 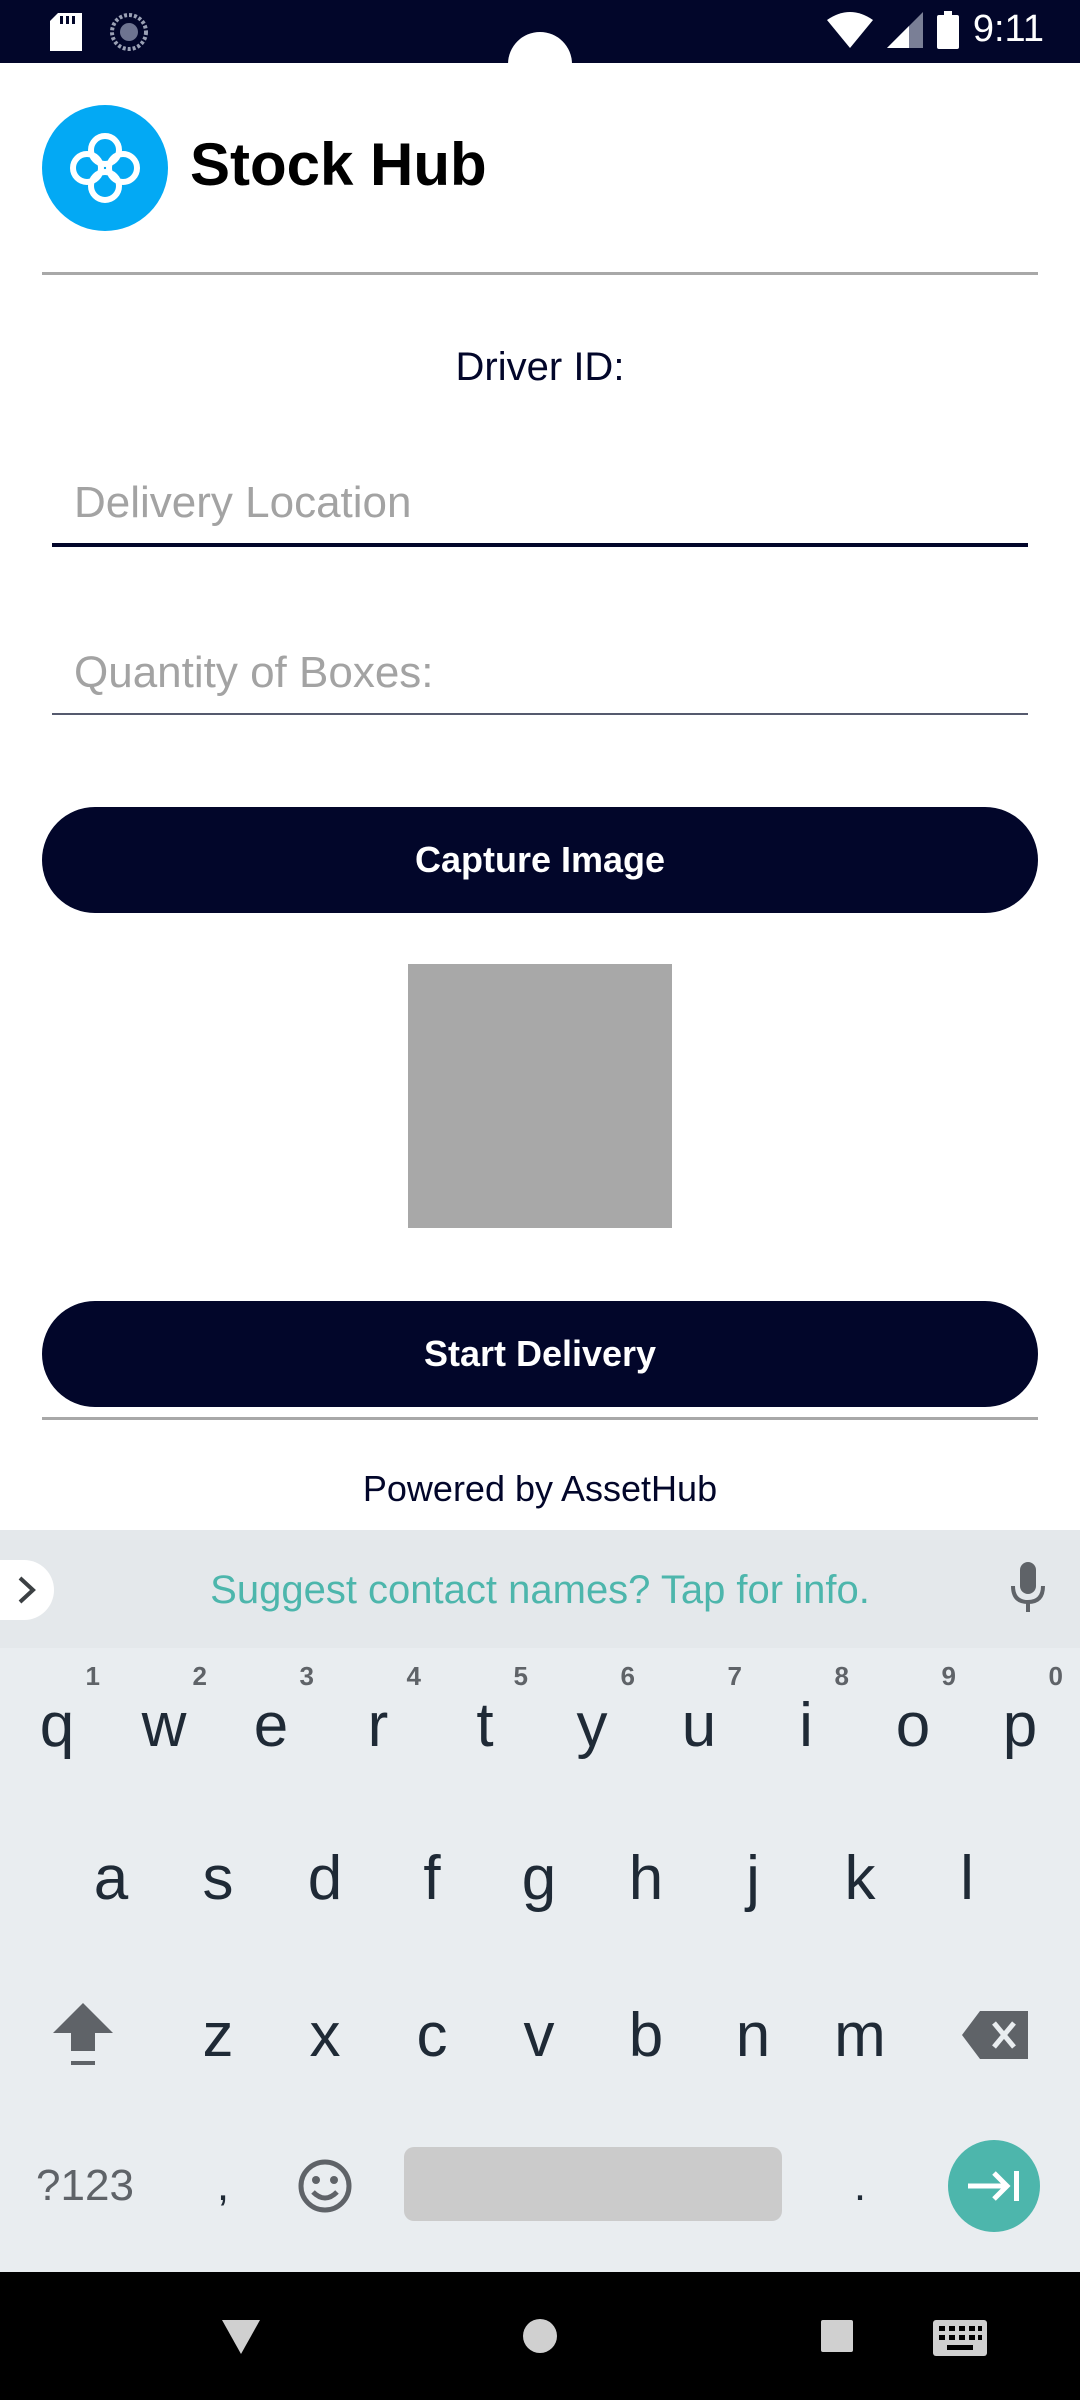 I want to click on quantity-input, so click(x=540, y=673).